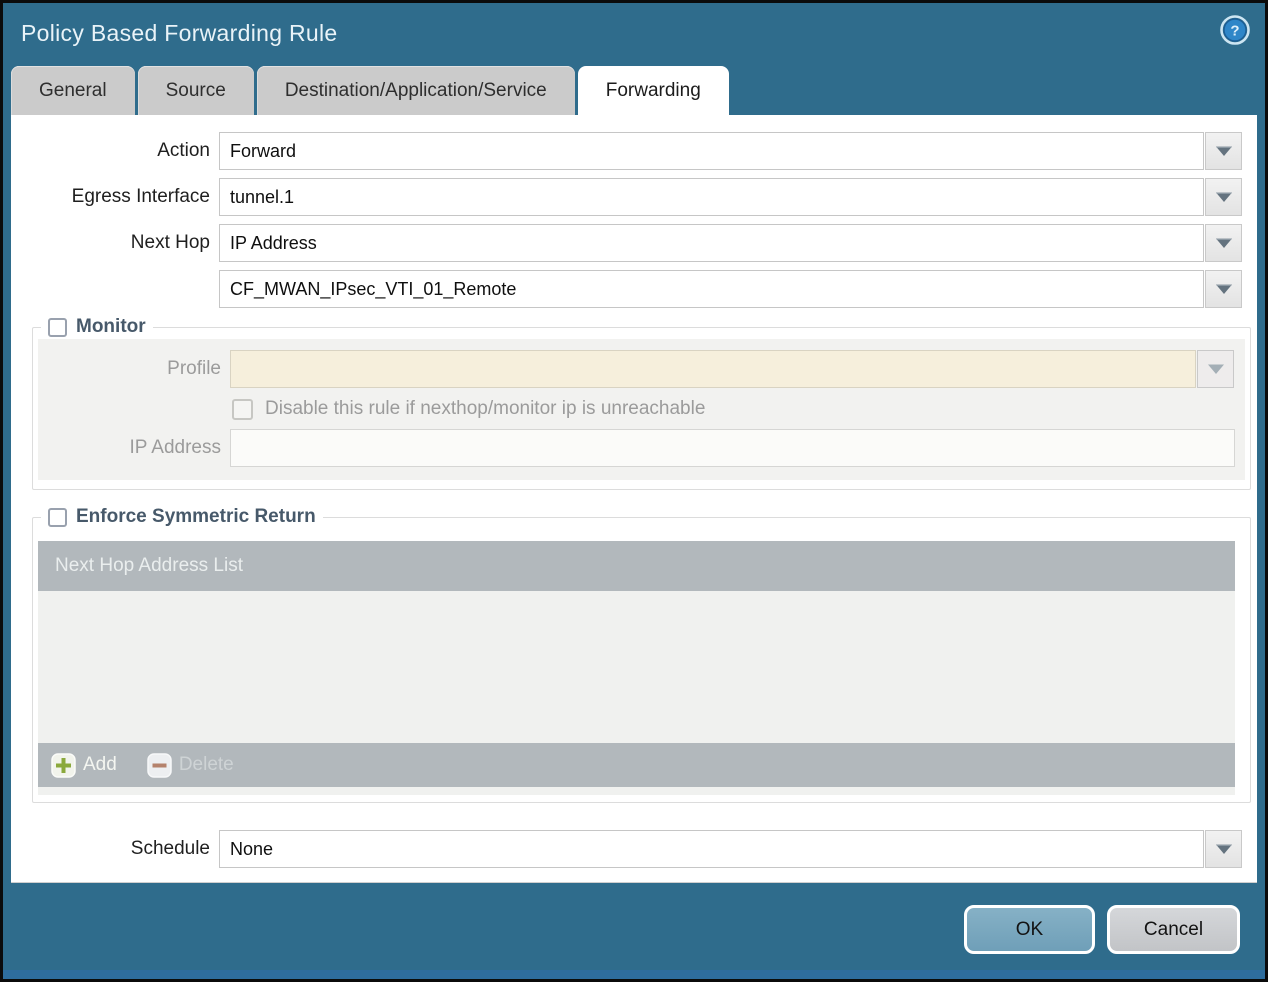  I want to click on add-button-label: Add, so click(100, 764).